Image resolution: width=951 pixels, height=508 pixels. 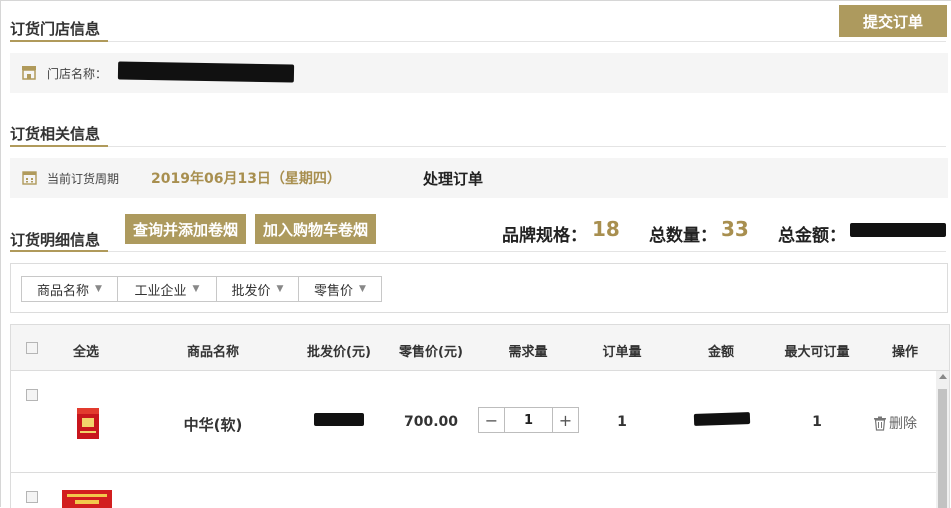 What do you see at coordinates (315, 229) in the screenshot?
I see `add-cart-cigarette-button: 加入购物车卷烟` at bounding box center [315, 229].